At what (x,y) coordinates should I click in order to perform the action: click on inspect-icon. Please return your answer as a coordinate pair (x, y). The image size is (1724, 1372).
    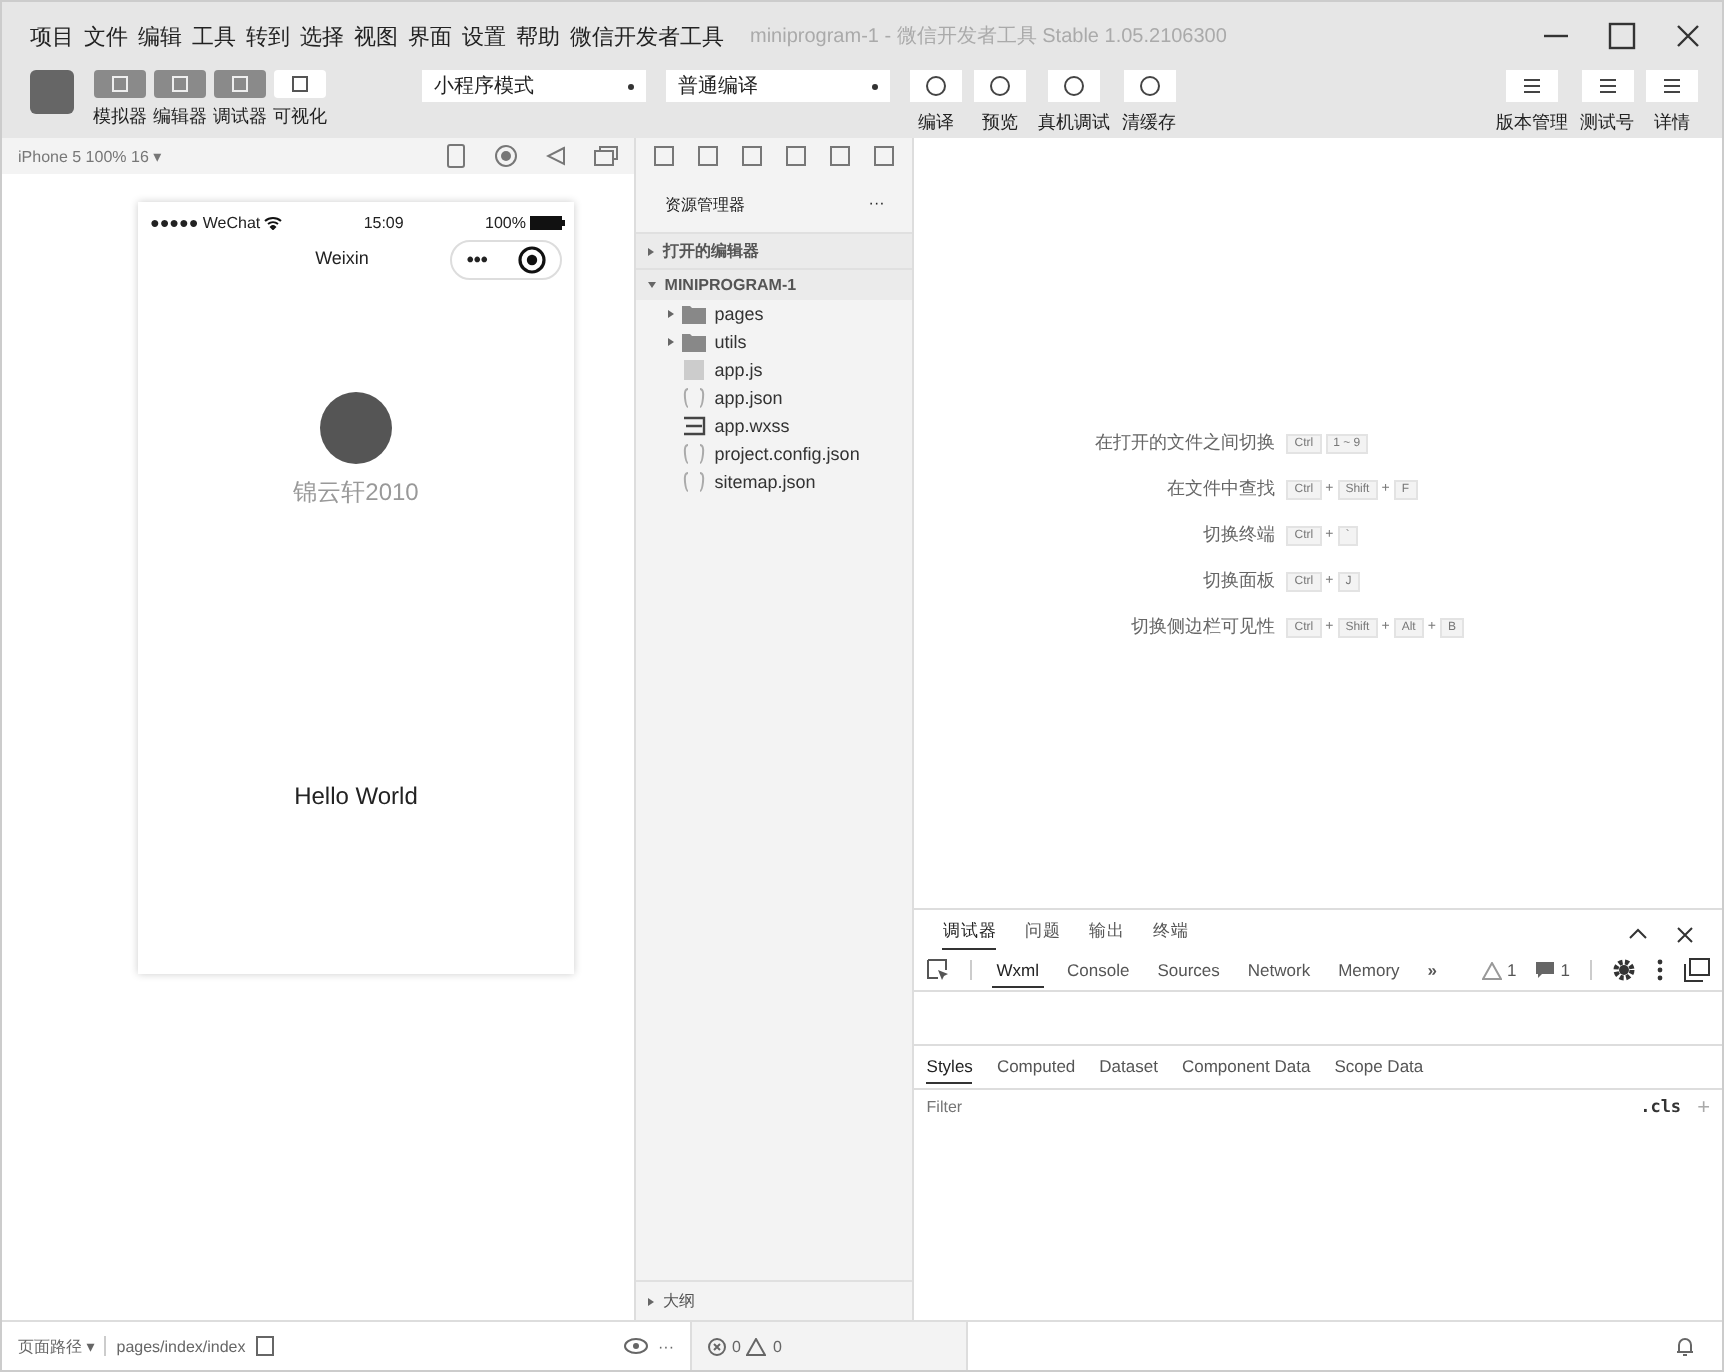
    Looking at the image, I should click on (938, 970).